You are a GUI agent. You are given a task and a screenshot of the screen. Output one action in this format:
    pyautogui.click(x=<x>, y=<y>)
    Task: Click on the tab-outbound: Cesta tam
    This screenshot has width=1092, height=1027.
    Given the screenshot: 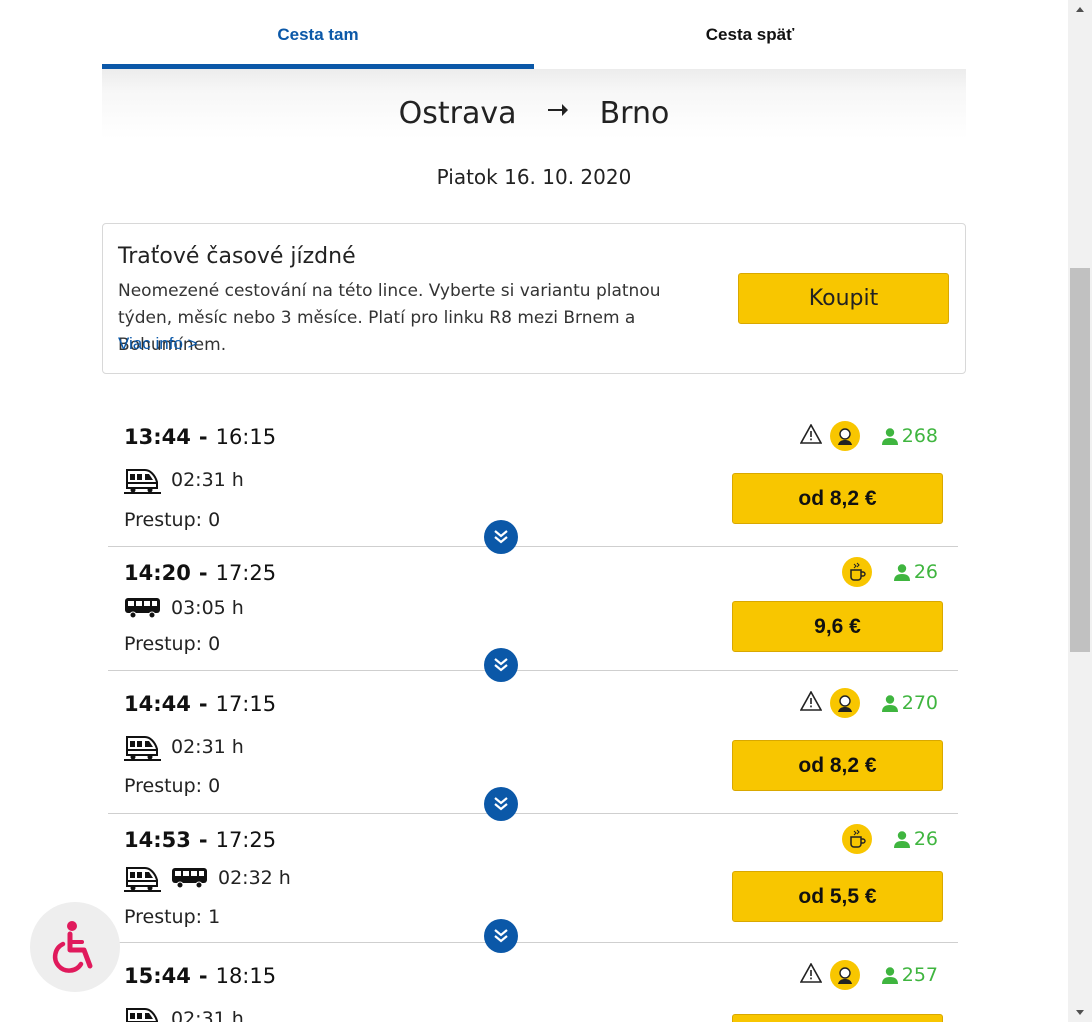 What is the action you would take?
    pyautogui.click(x=318, y=34)
    